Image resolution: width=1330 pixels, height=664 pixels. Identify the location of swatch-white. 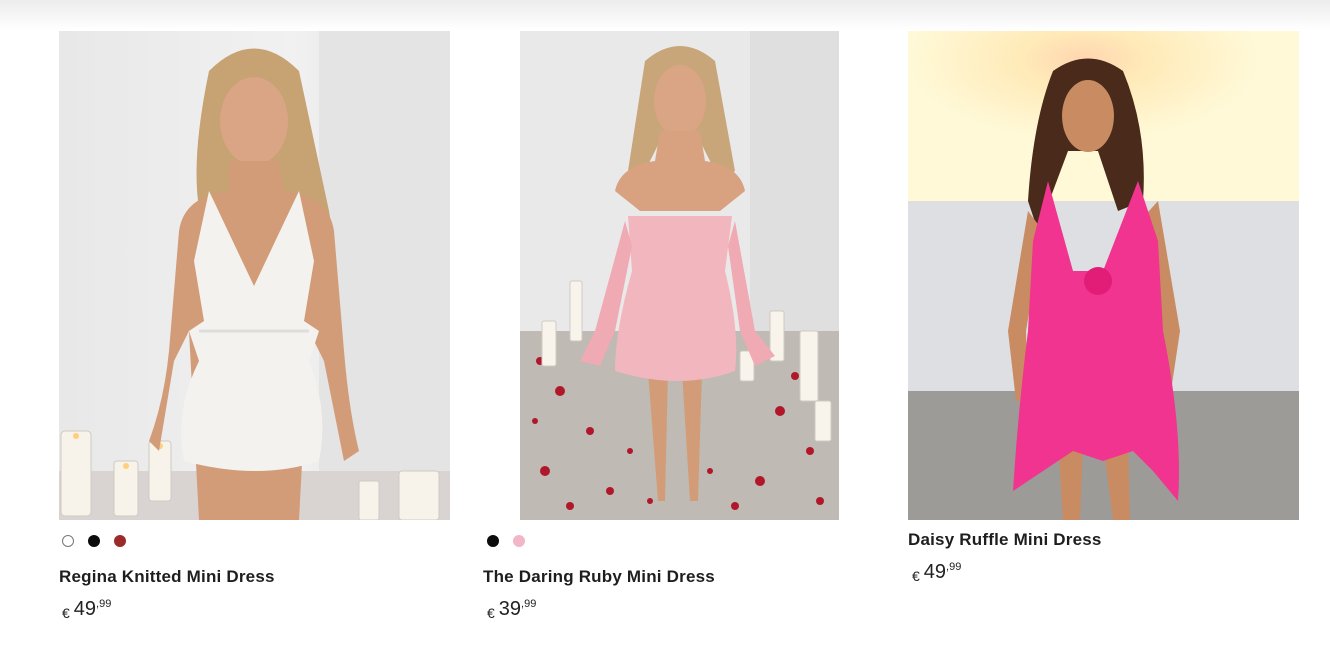
(68, 541).